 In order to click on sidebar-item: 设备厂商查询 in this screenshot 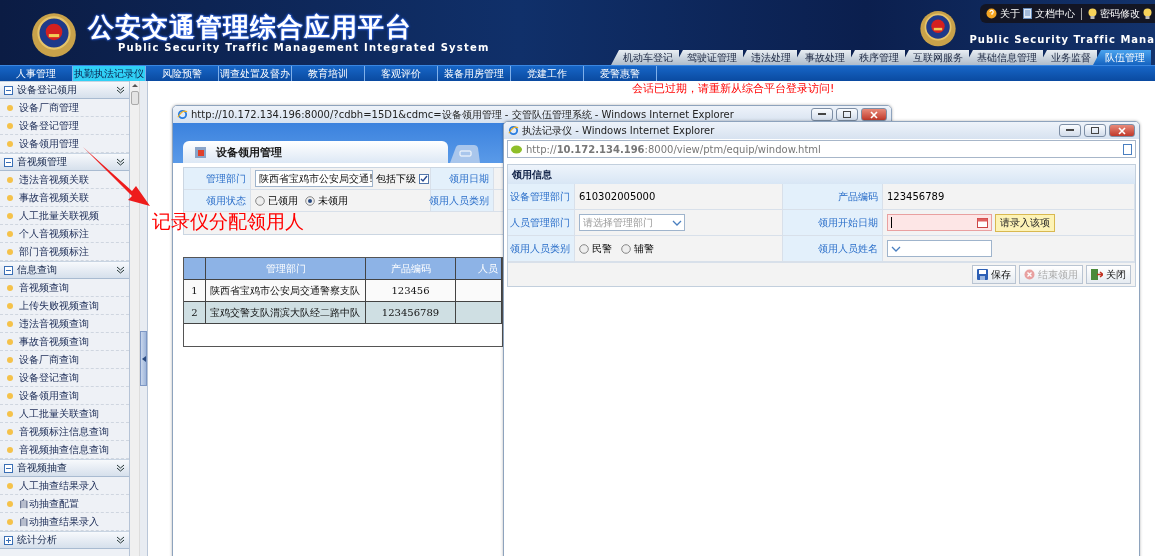, I will do `click(49, 359)`.